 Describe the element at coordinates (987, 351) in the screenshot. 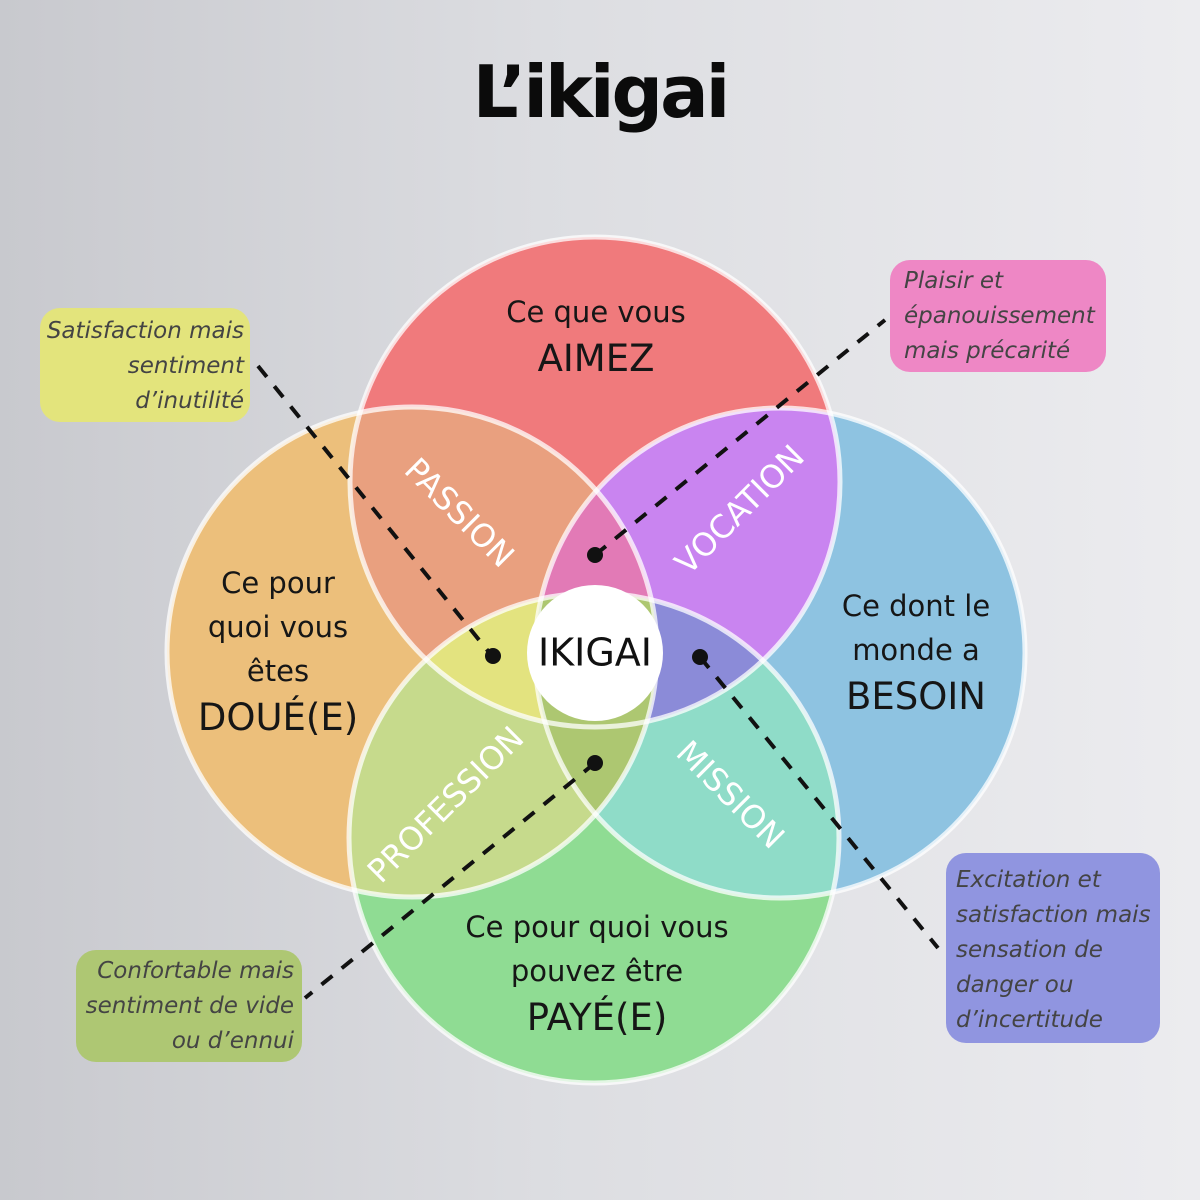

I see `callout-plaisir-line-3: mais précarité` at that location.